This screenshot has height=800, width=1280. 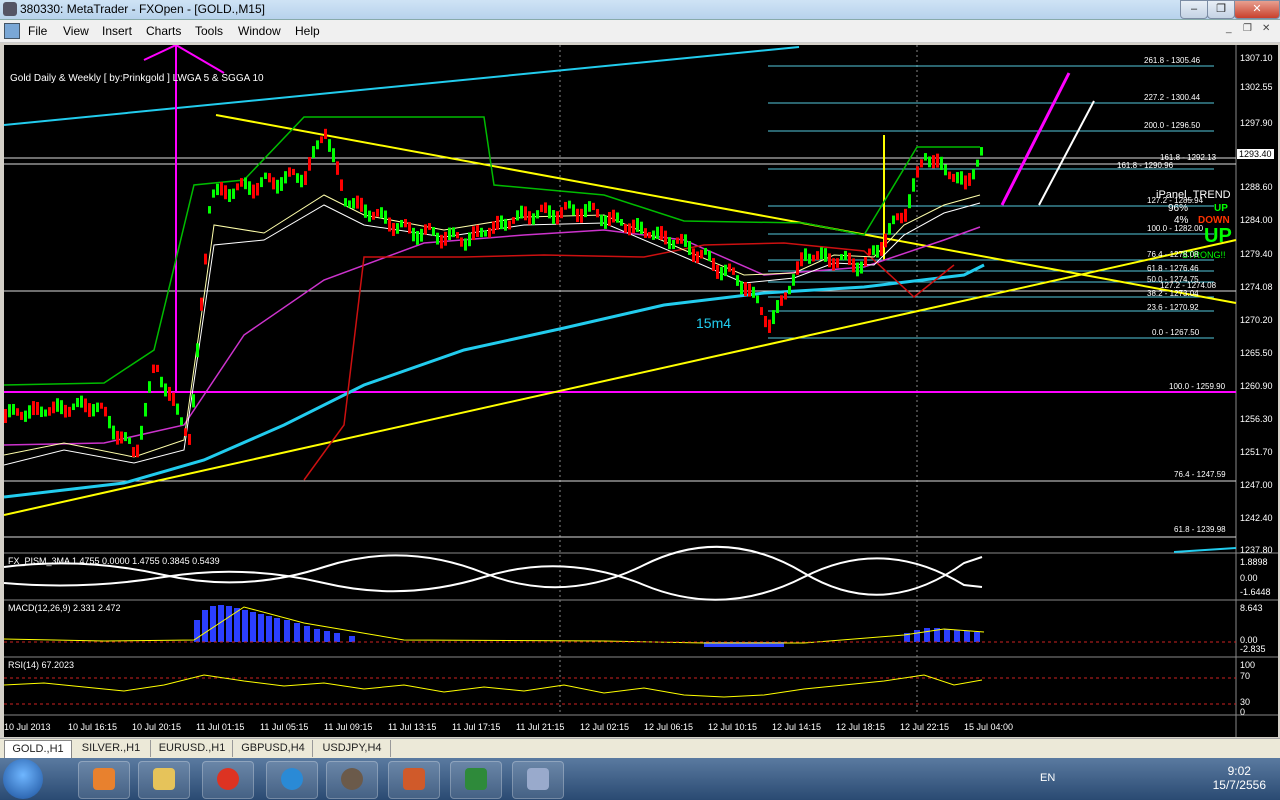 What do you see at coordinates (1266, 28) in the screenshot?
I see `mdi-close-button: ✕` at bounding box center [1266, 28].